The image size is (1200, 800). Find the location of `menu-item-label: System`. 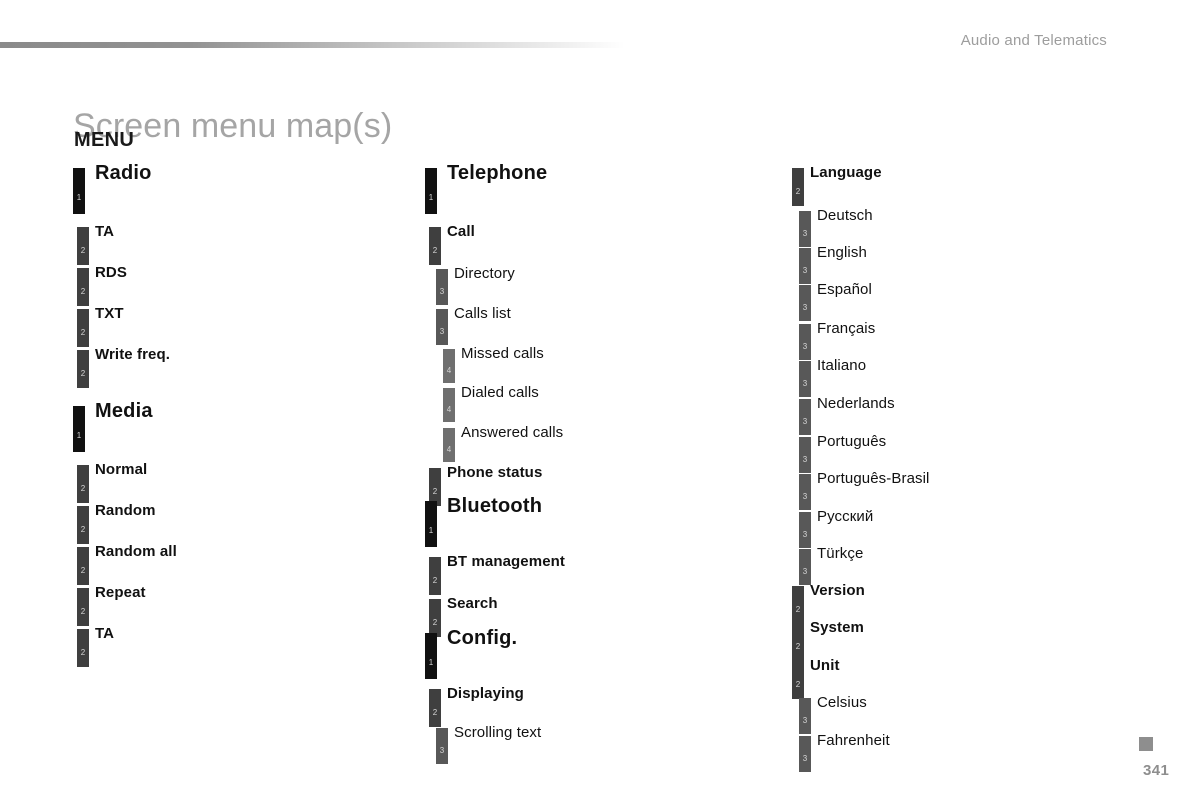

menu-item-label: System is located at coordinates (837, 627).